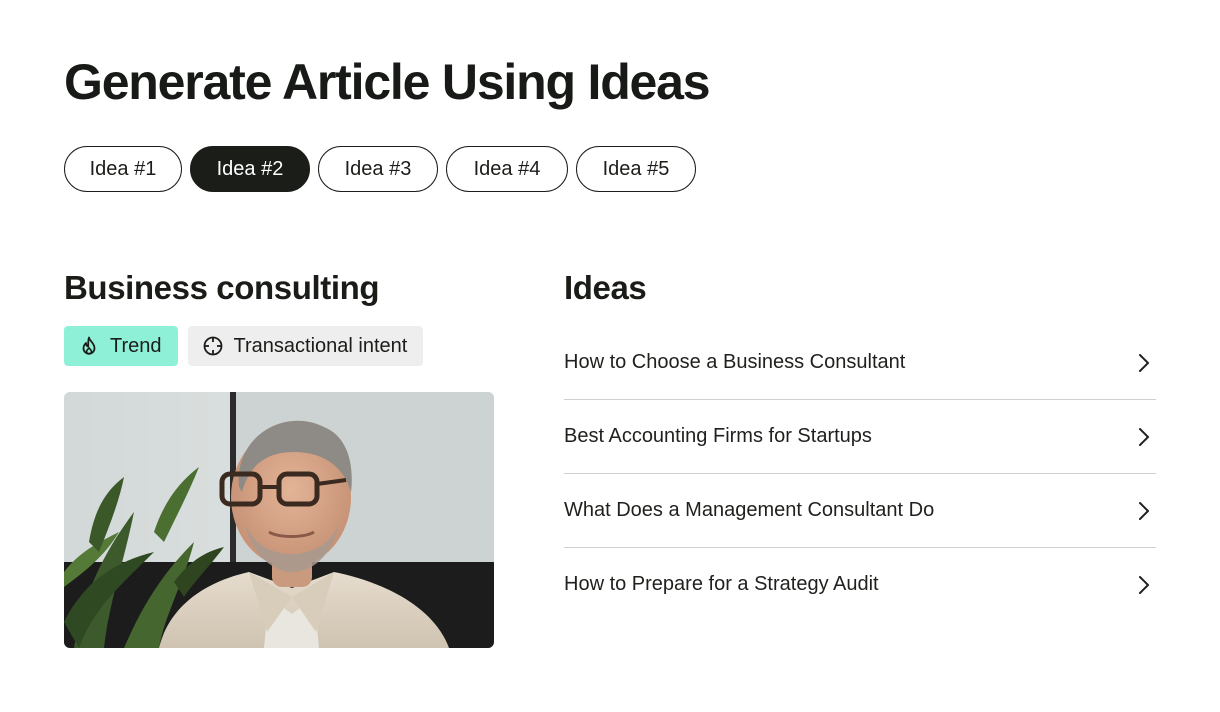  Describe the element at coordinates (279, 520) in the screenshot. I see `topic-photo` at that location.